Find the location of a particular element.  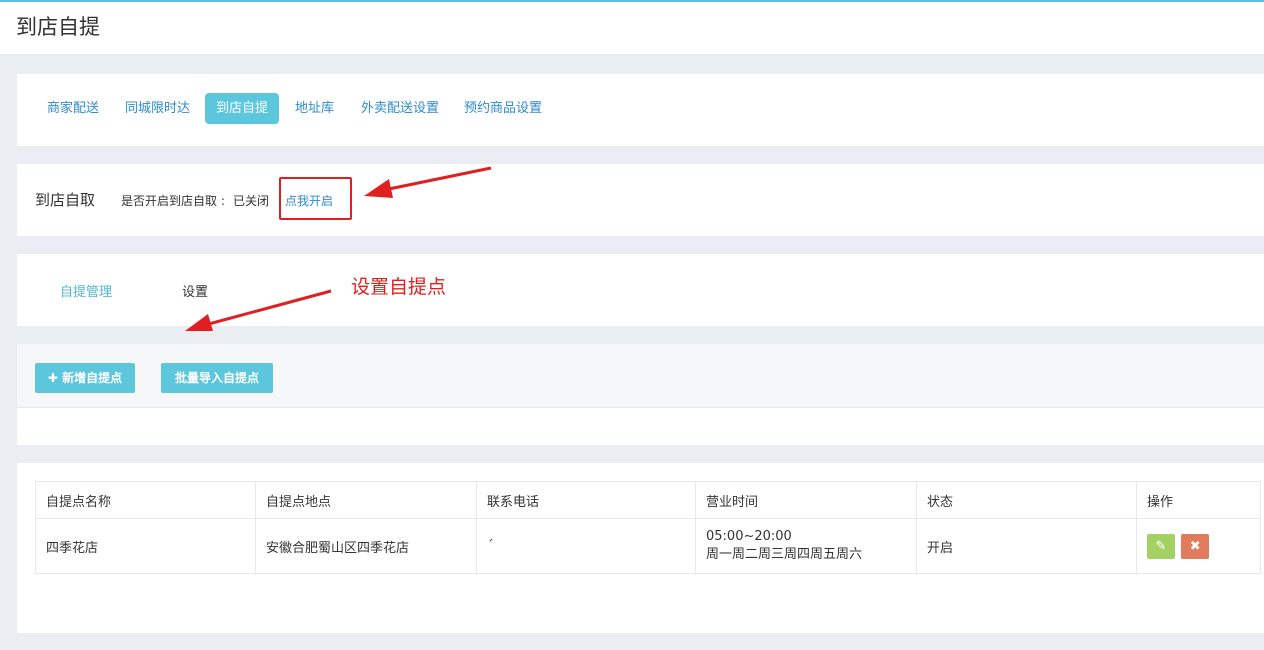

hours-time: 05:00~20:00 is located at coordinates (749, 536).